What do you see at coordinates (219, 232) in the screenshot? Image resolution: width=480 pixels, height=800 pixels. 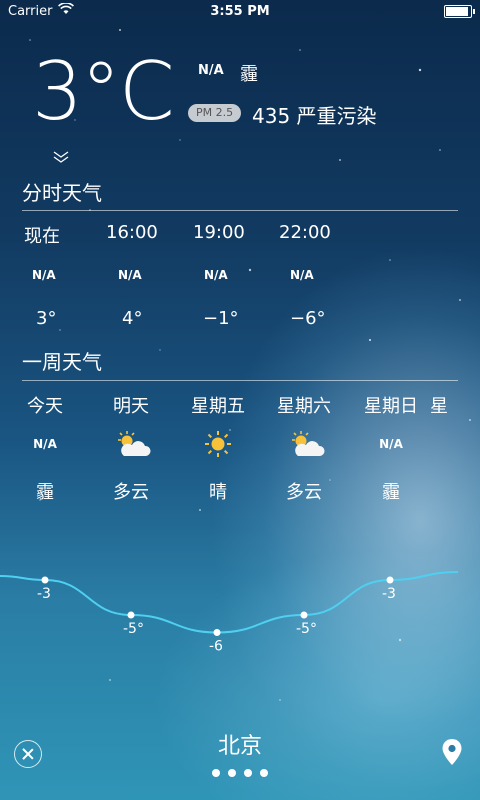 I see `hourly-time: 19:00` at bounding box center [219, 232].